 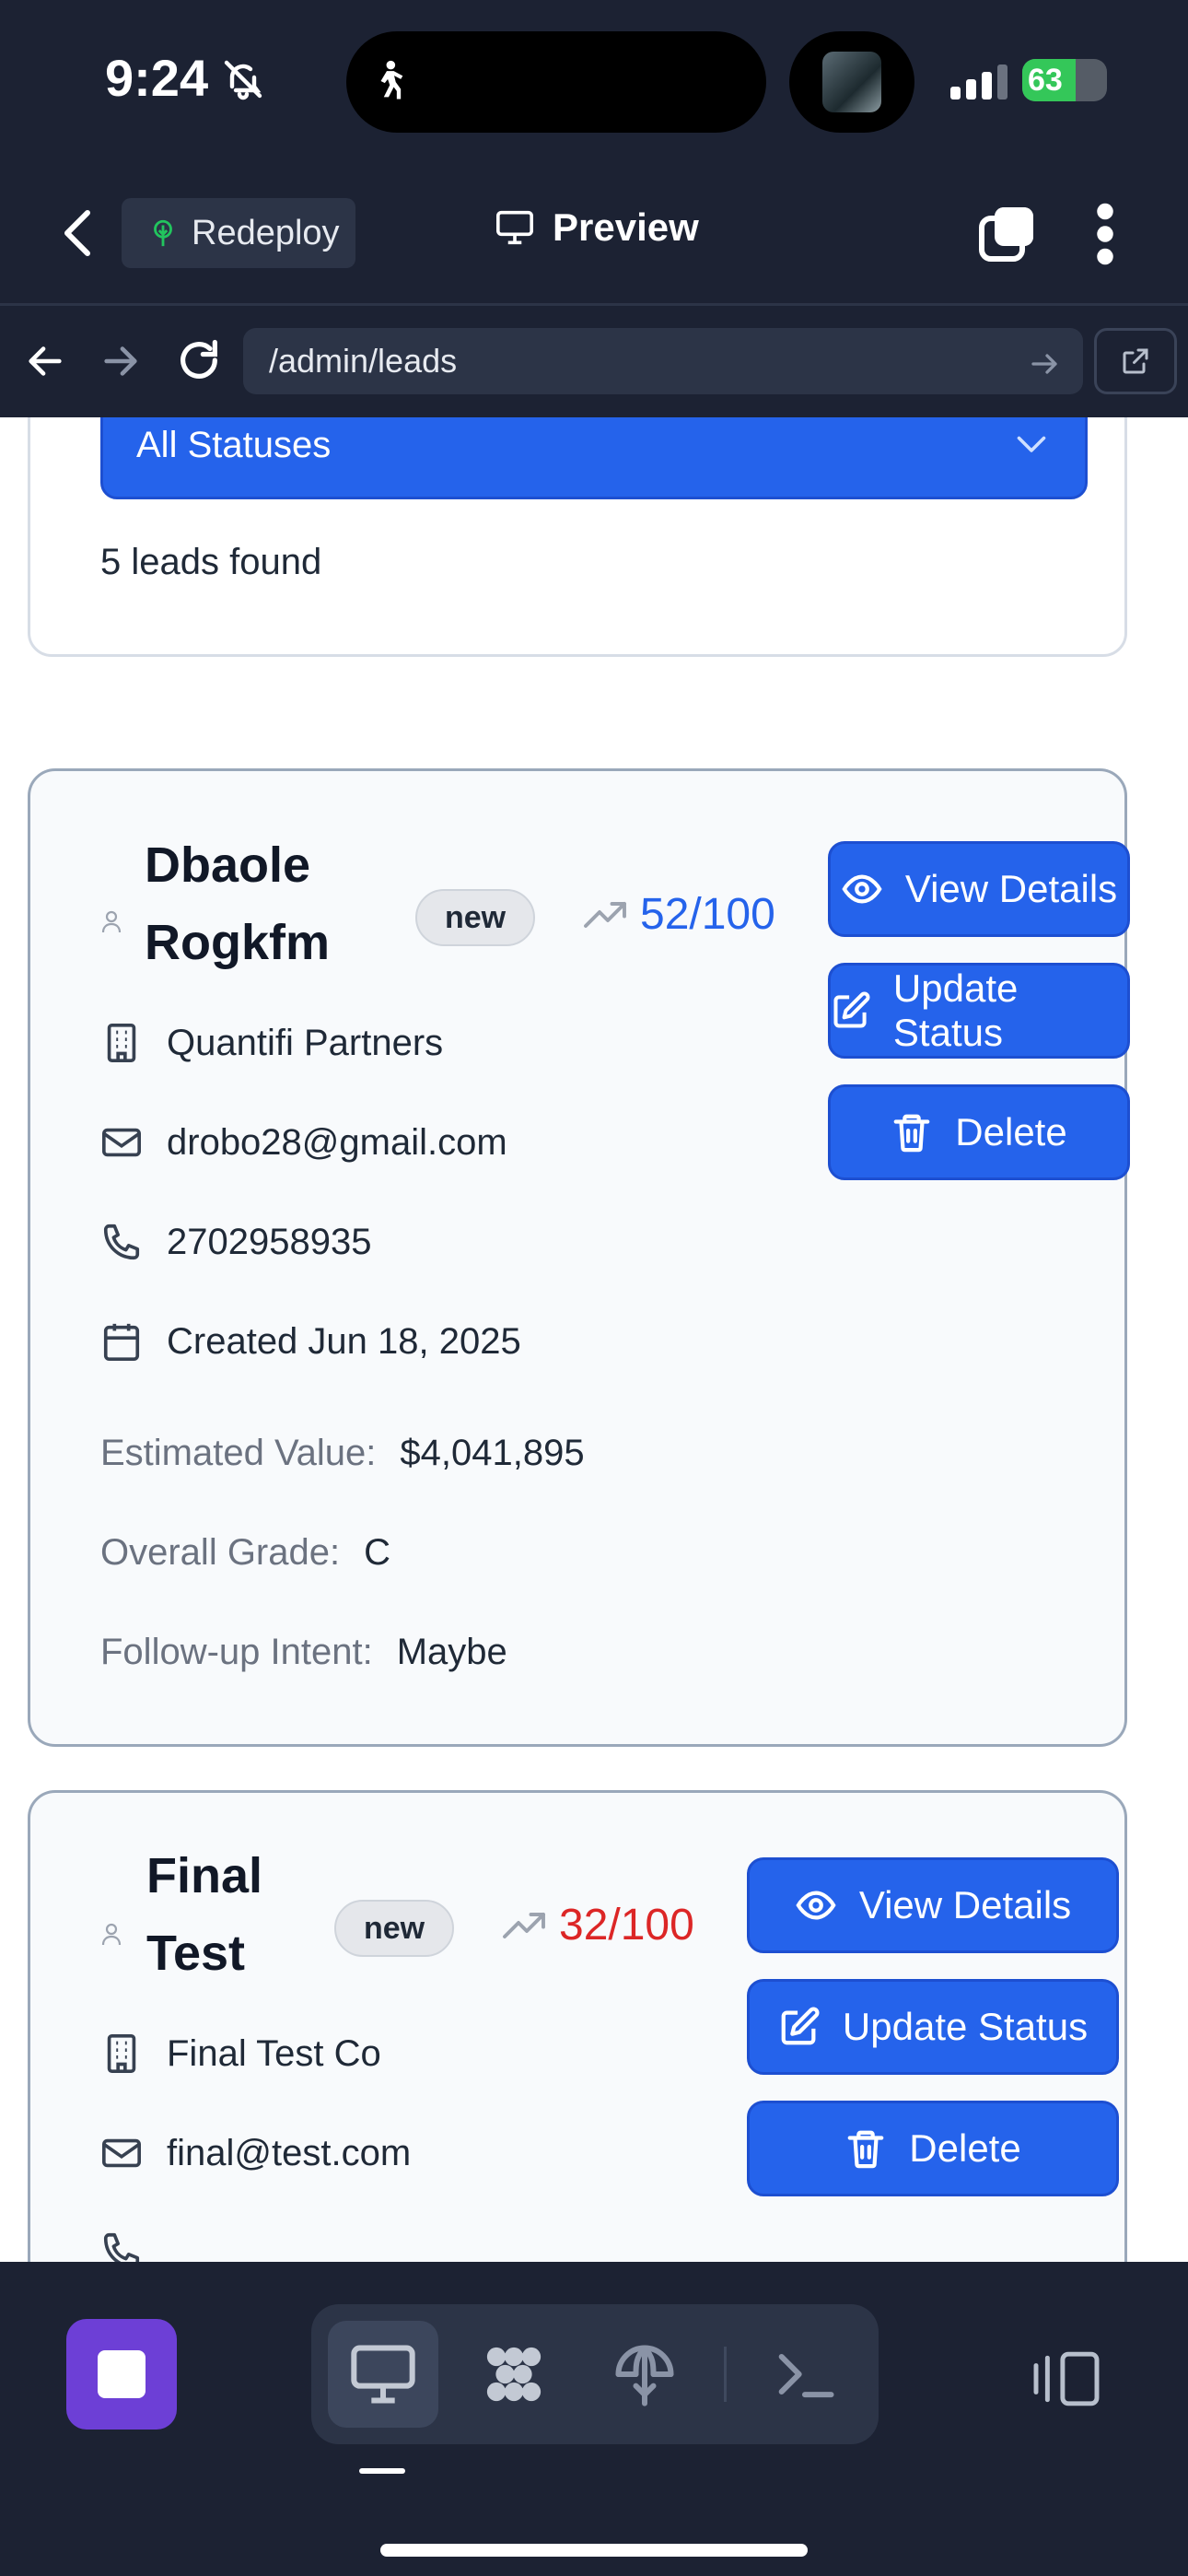 I want to click on battery-percent: 63, so click(x=1045, y=80).